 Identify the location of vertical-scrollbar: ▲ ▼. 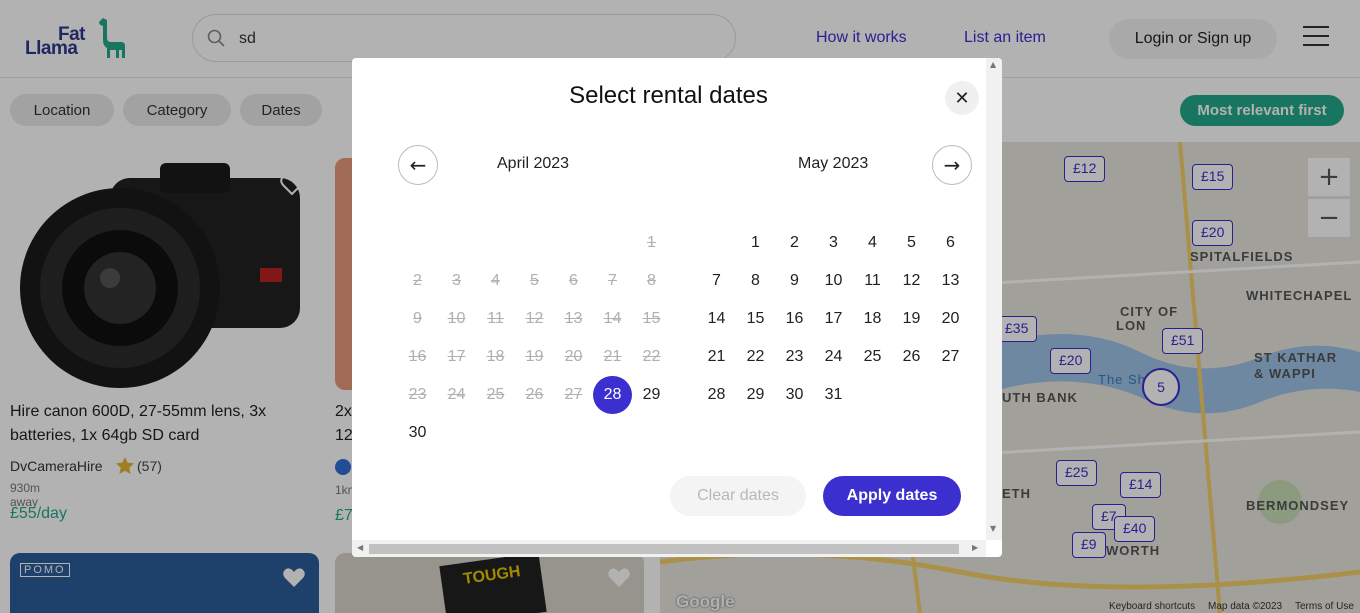
(994, 299).